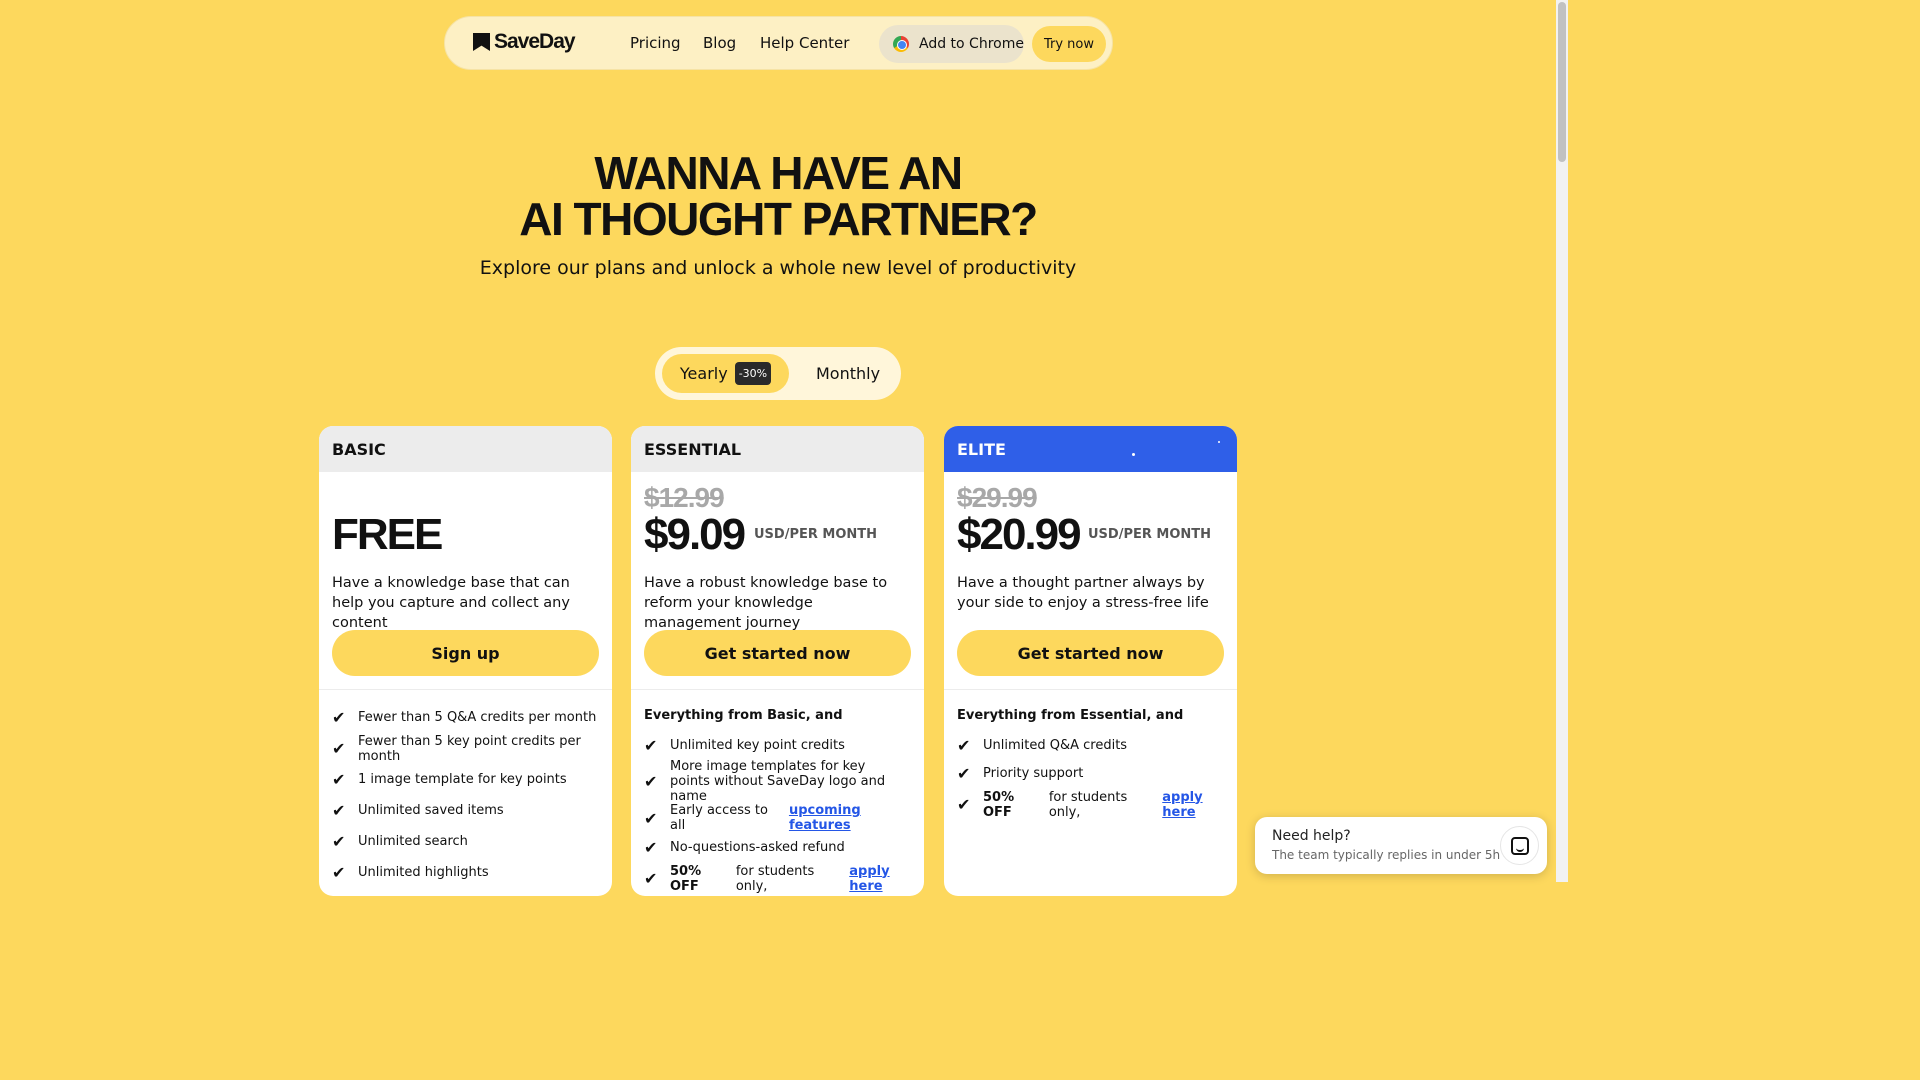 The width and height of the screenshot is (1920, 1080). I want to click on try-now-button: Try now, so click(1069, 44).